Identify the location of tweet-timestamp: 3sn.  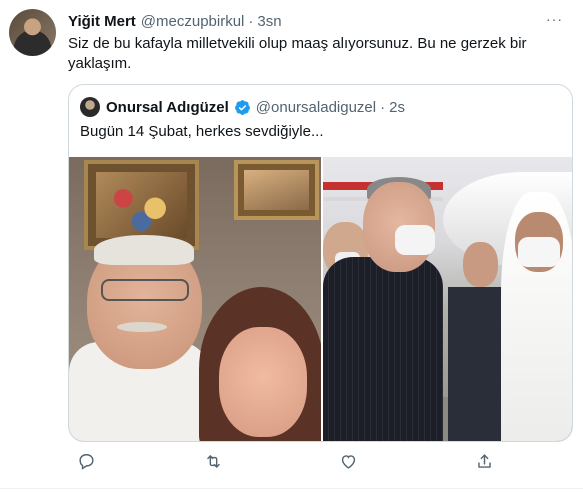
(269, 21).